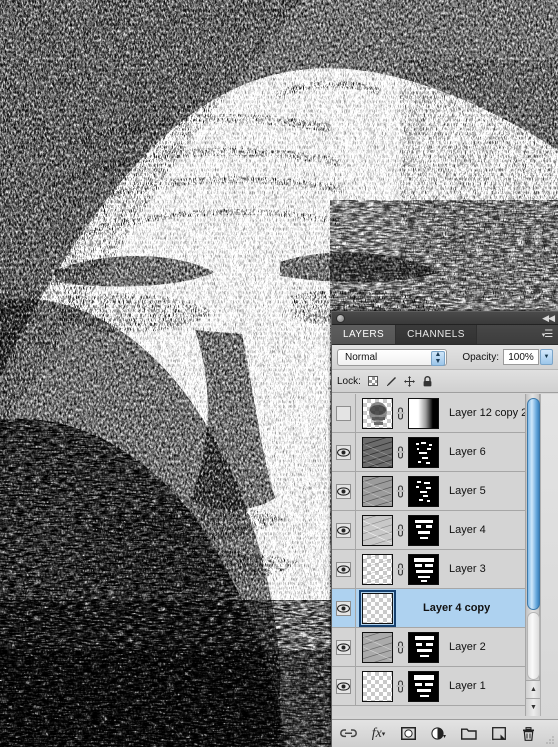 This screenshot has width=558, height=747. I want to click on delete-layer-trash-icon, so click(528, 733).